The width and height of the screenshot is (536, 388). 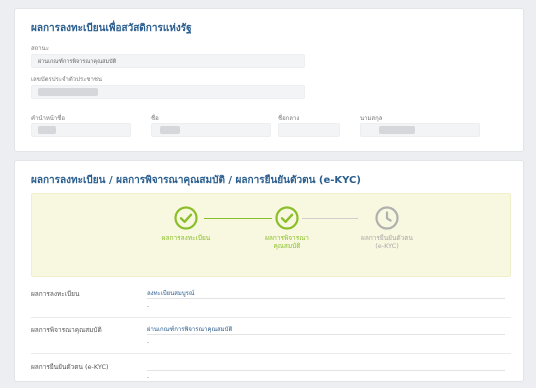 What do you see at coordinates (168, 92) in the screenshot?
I see `id-card-field` at bounding box center [168, 92].